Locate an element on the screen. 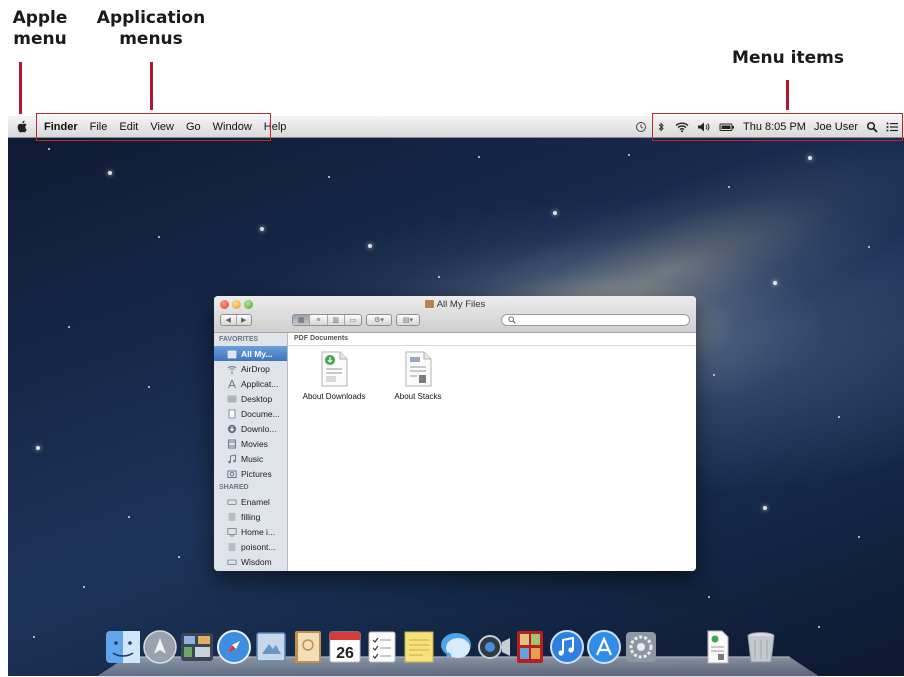  sidebar-label: Wisdom is located at coordinates (256, 561).